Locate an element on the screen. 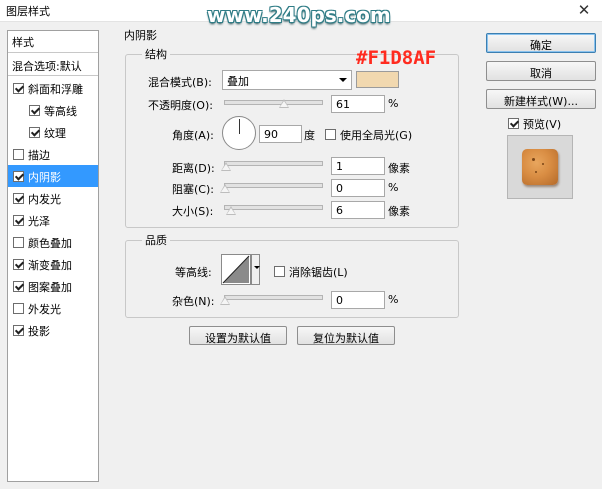  style-item-label: 斜面和浮雕 is located at coordinates (55, 89).